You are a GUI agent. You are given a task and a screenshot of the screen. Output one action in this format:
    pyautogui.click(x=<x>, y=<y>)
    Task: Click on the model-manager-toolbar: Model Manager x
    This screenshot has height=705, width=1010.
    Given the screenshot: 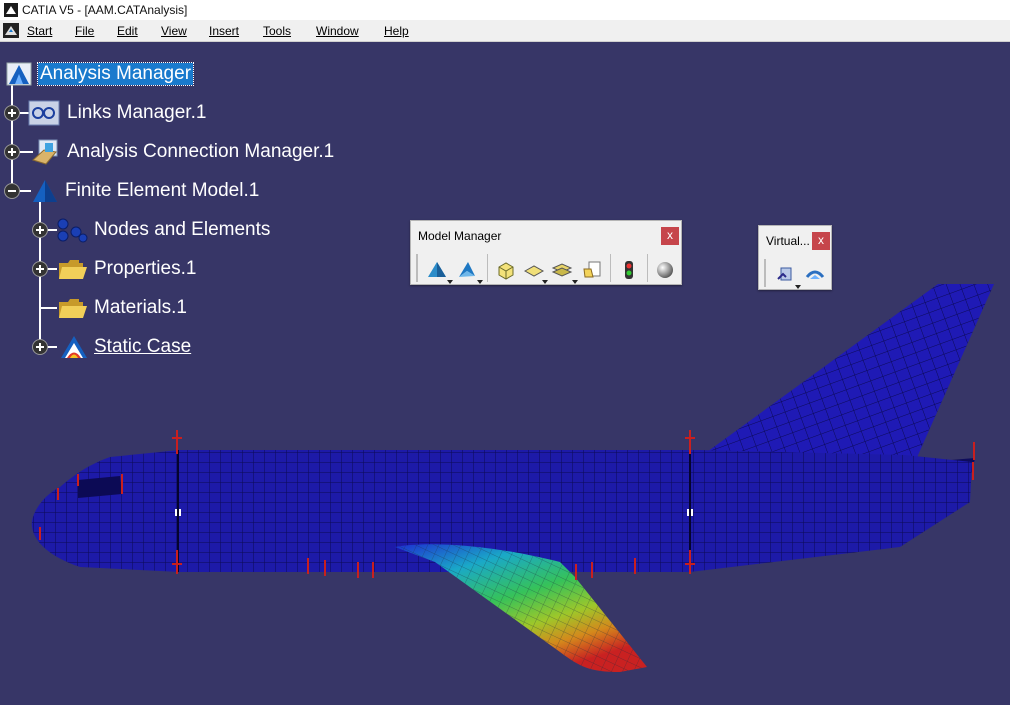 What is the action you would take?
    pyautogui.click(x=546, y=252)
    